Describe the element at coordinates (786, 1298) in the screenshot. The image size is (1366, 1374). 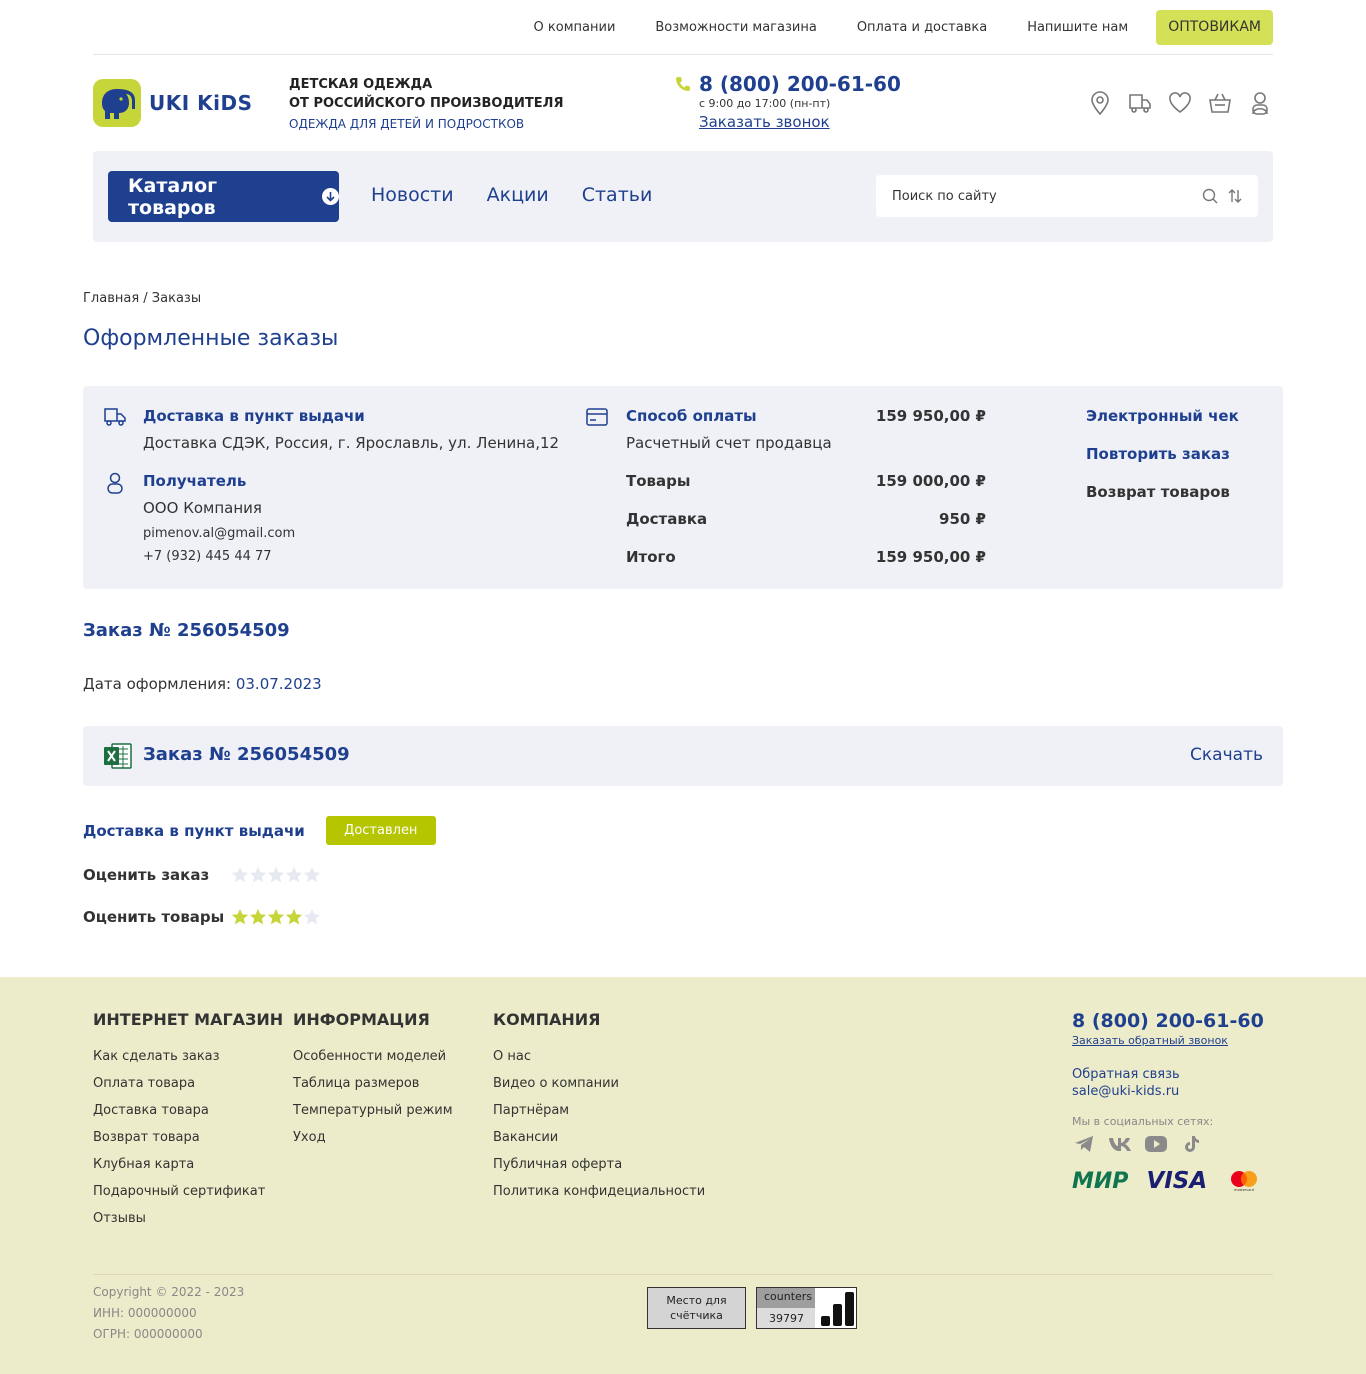
I see `counter-label: counters` at that location.